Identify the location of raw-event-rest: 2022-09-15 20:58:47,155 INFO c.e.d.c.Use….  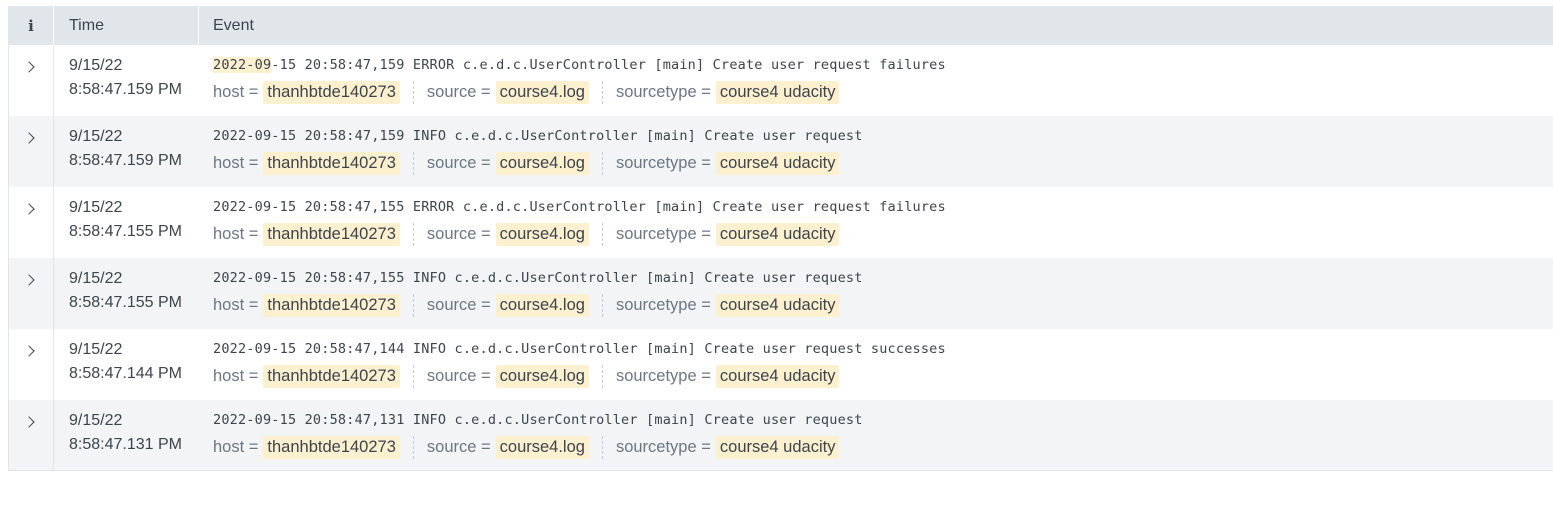
(538, 278).